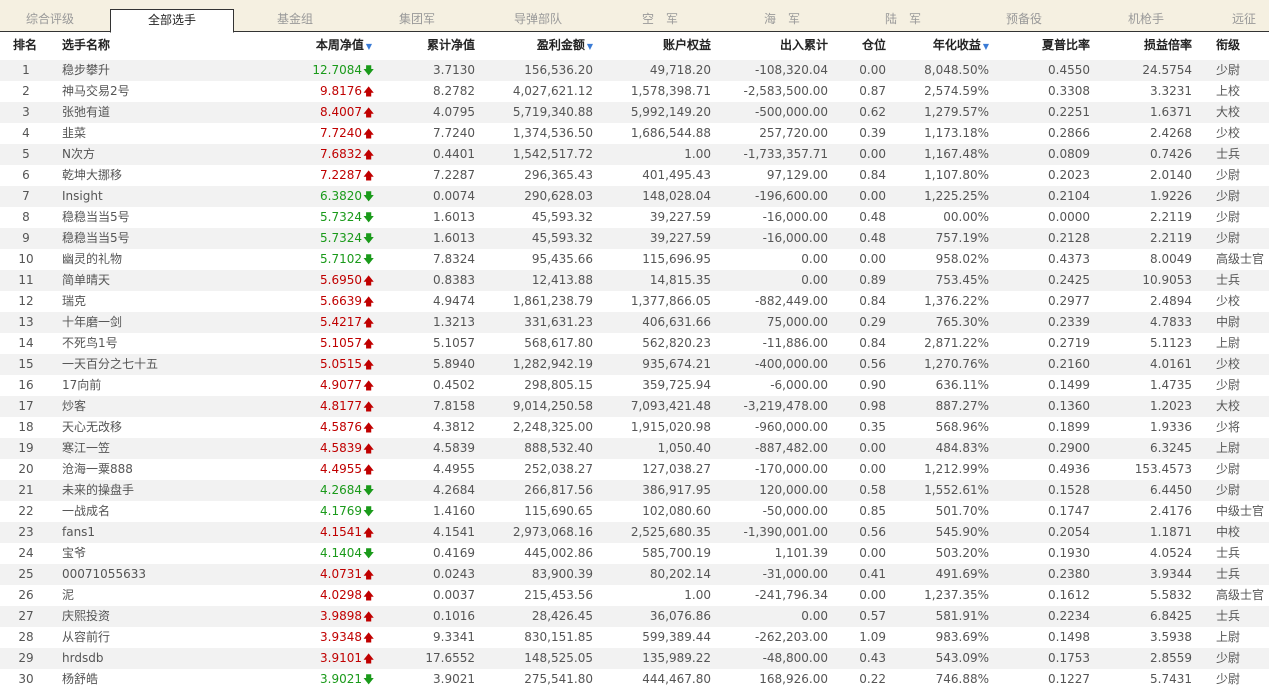  Describe the element at coordinates (162, 322) in the screenshot. I see `cell-player-name: 十年磨一剑` at that location.